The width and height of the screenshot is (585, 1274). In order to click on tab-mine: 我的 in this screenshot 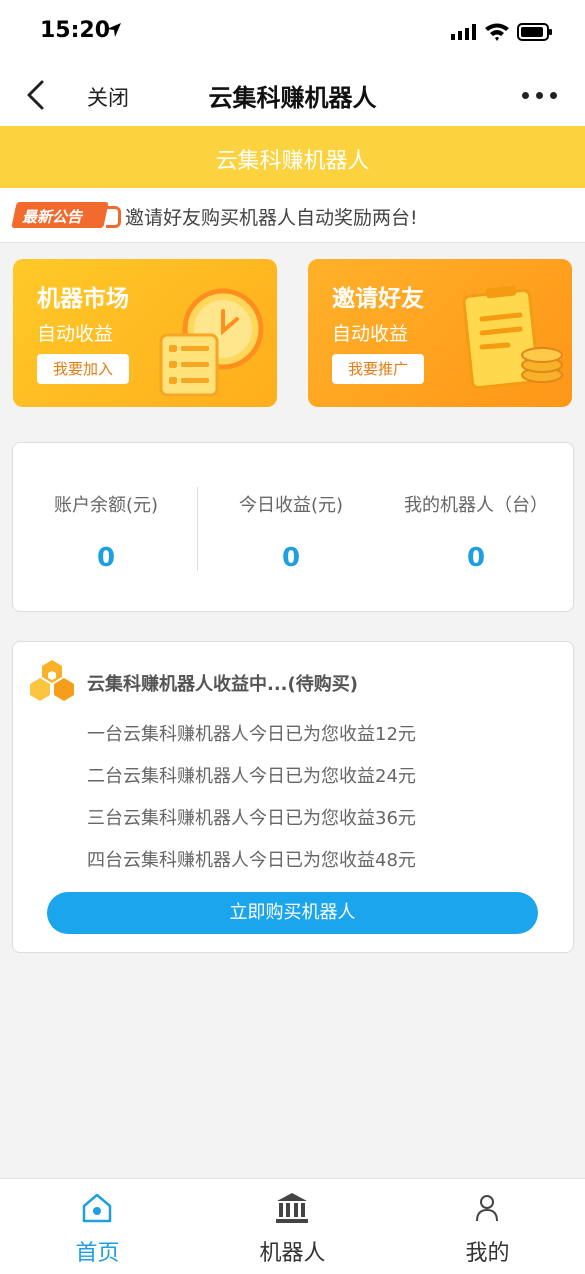, I will do `click(487, 1226)`.